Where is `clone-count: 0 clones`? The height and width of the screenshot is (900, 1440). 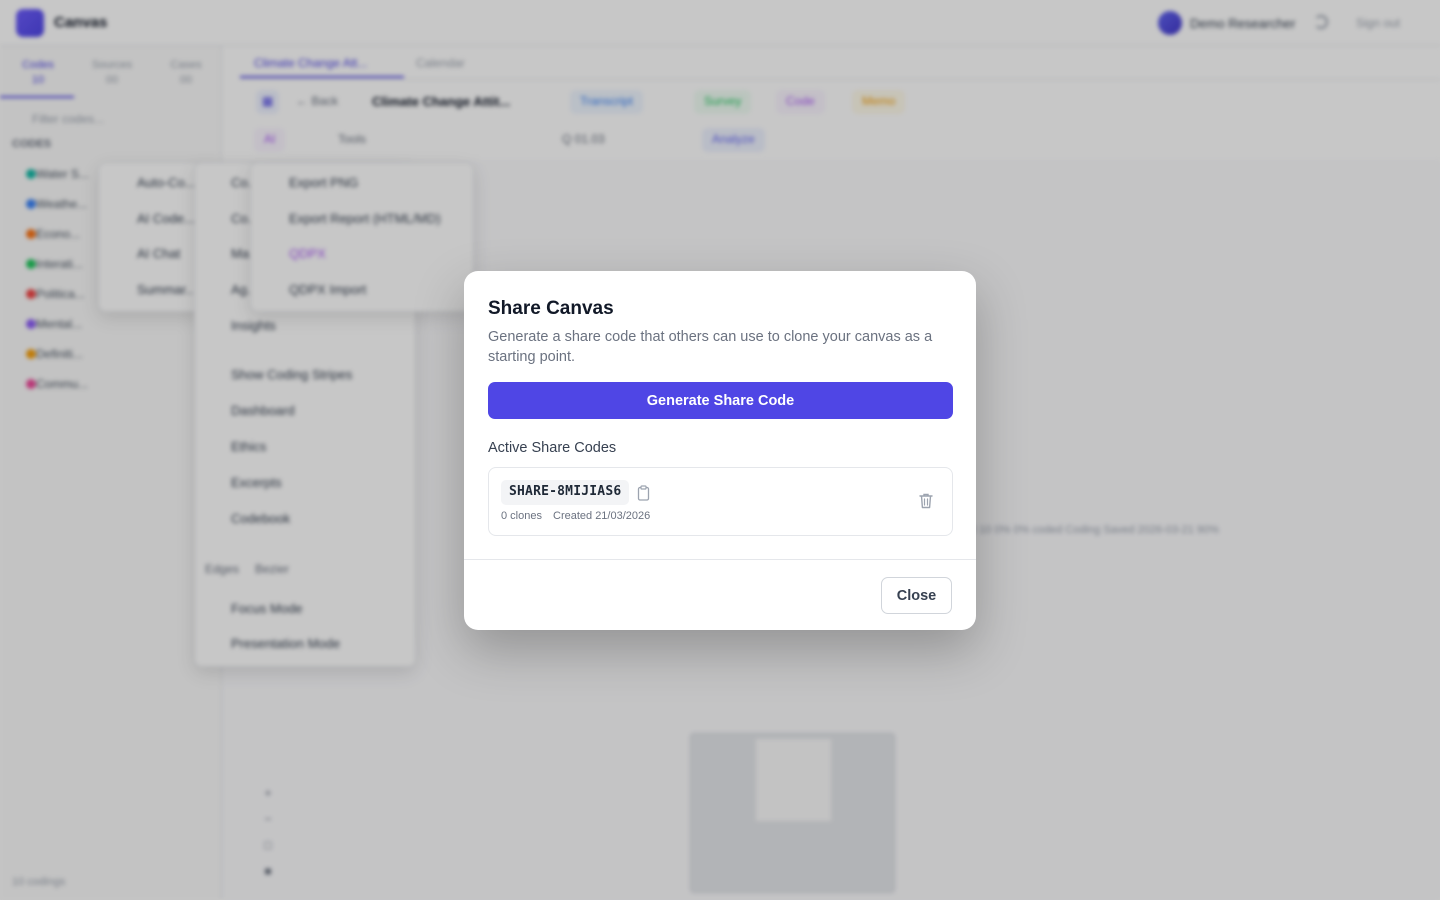
clone-count: 0 clones is located at coordinates (521, 516).